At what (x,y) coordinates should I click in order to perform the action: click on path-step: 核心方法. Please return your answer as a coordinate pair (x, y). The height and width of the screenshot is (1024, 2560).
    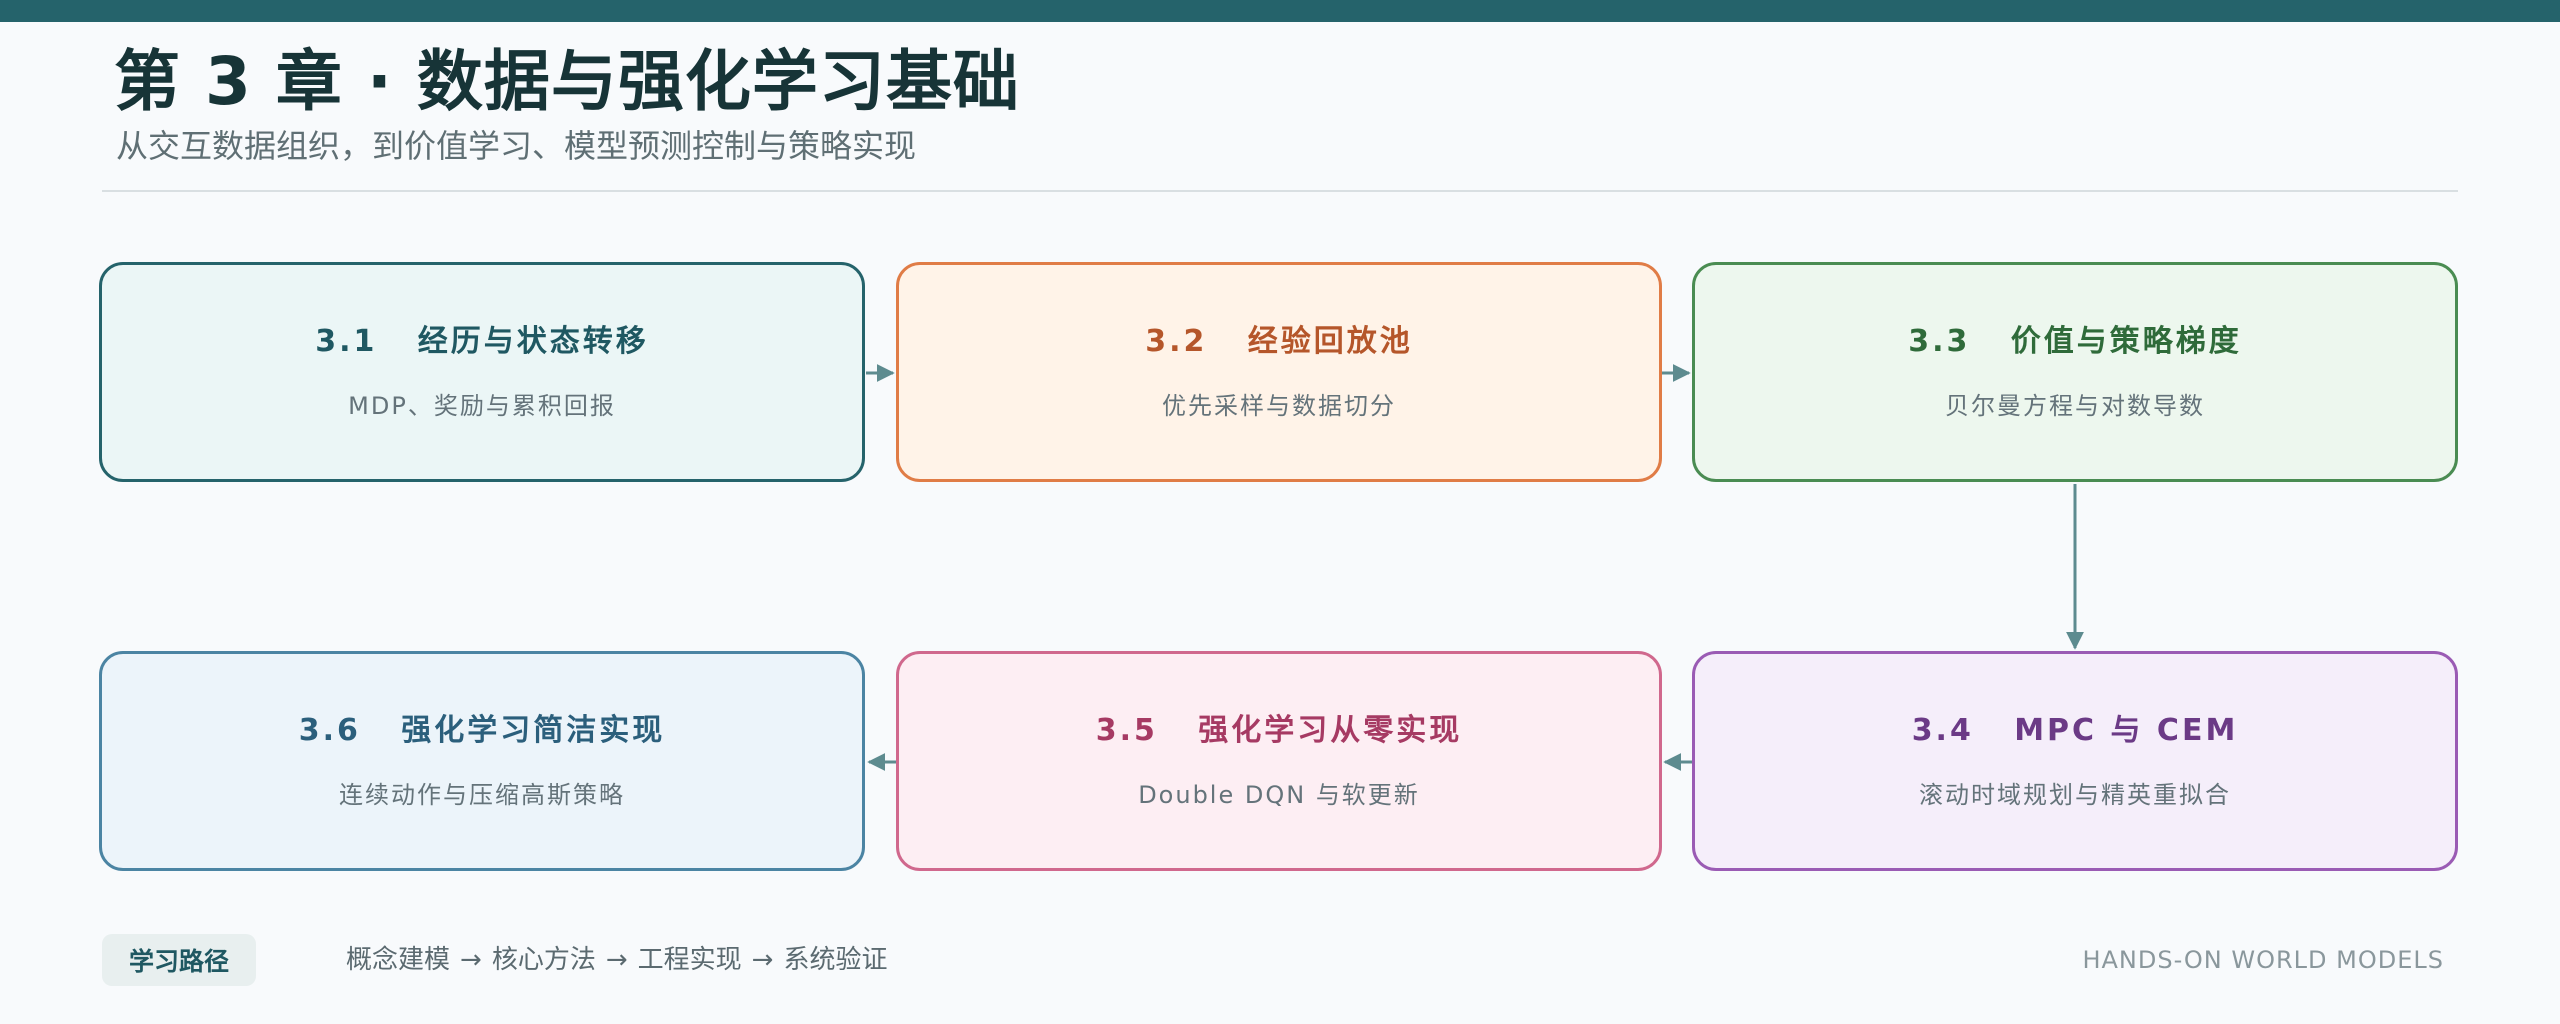
    Looking at the image, I should click on (543, 960).